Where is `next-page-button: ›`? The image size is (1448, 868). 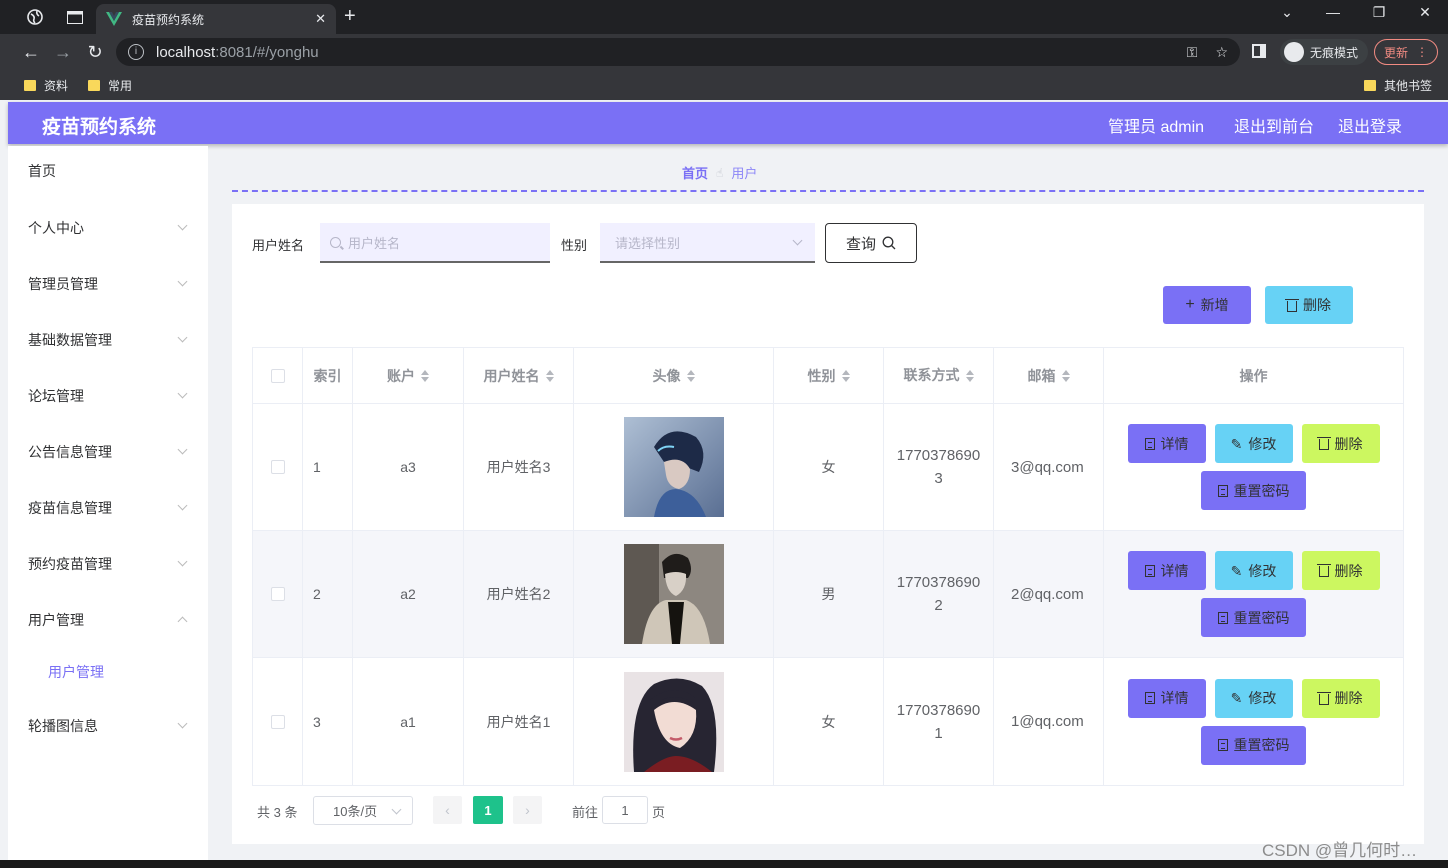 next-page-button: › is located at coordinates (527, 810).